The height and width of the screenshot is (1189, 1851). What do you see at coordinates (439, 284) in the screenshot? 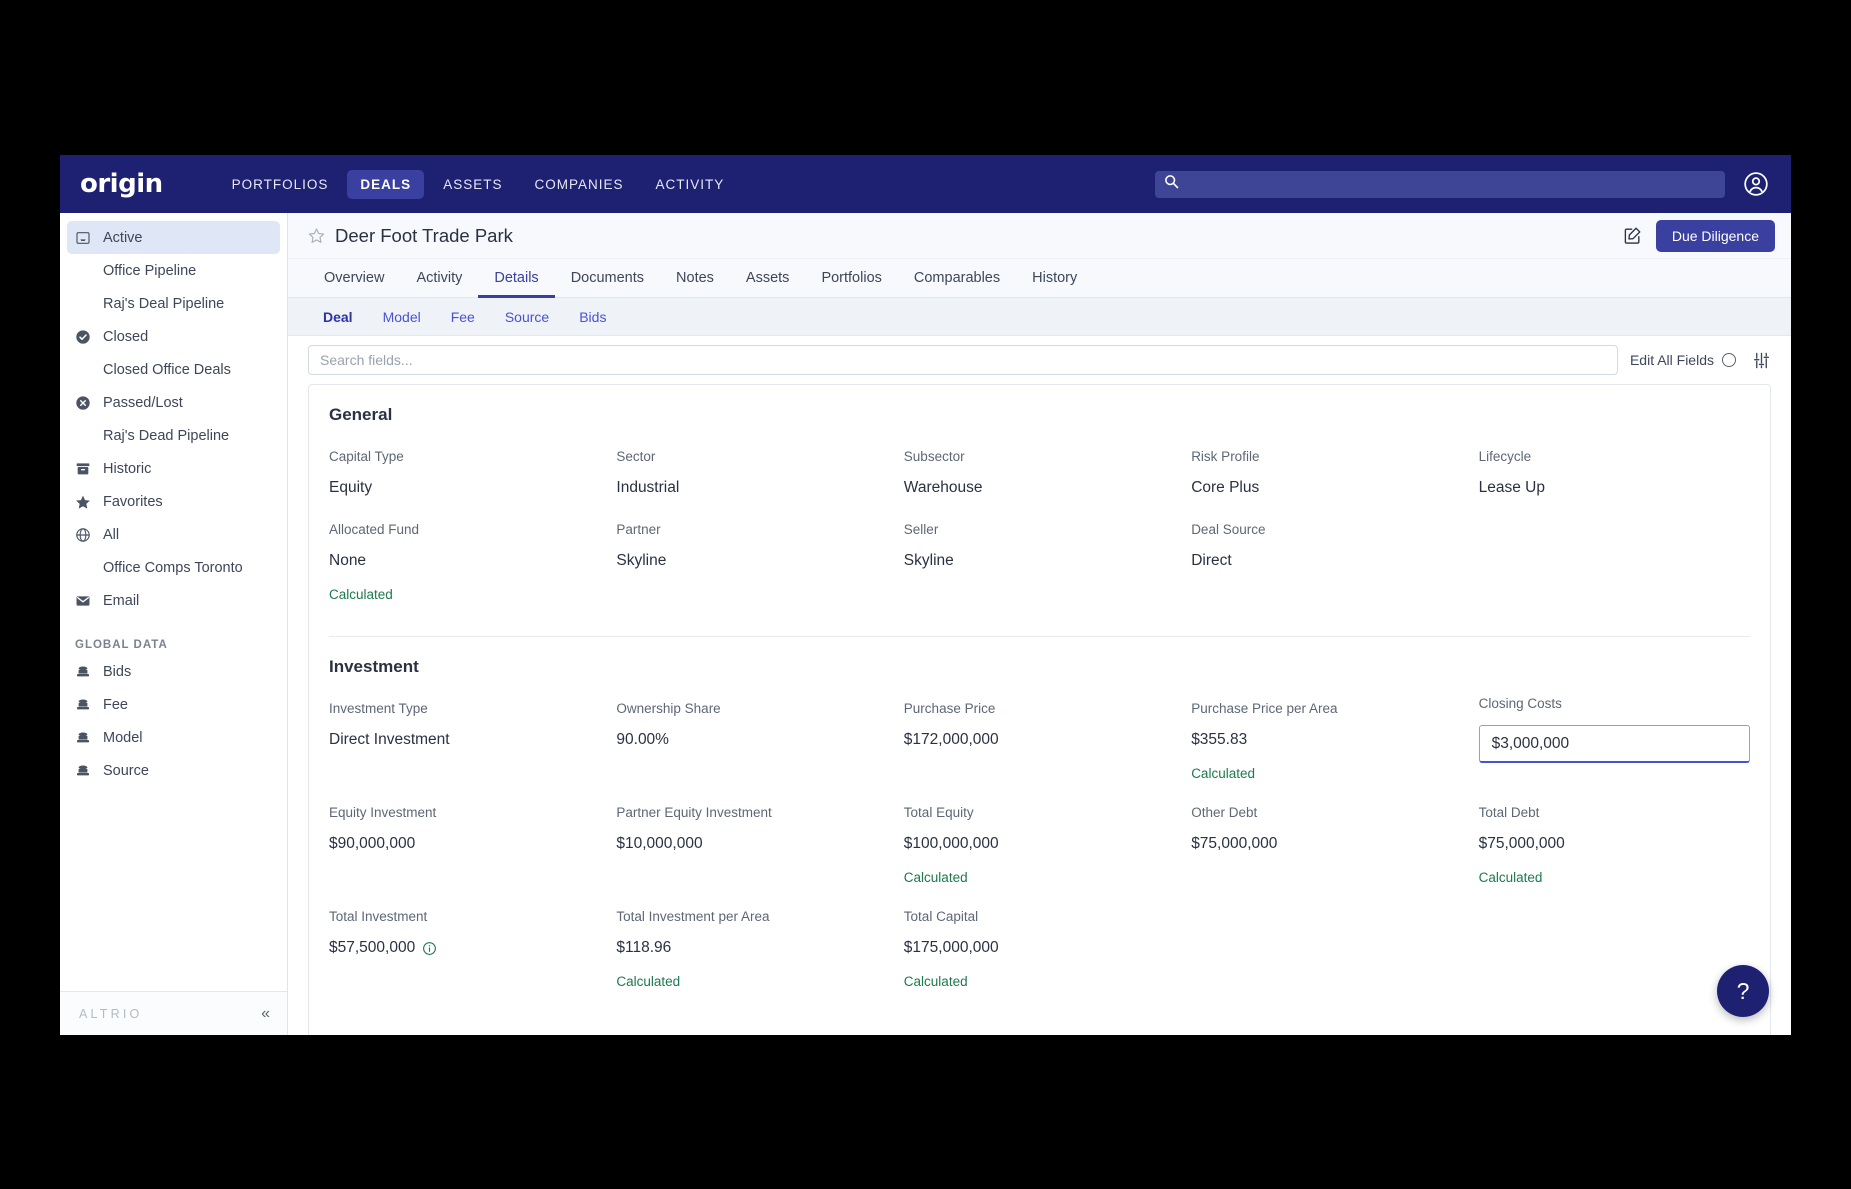
I see `tab-activity: Activity` at bounding box center [439, 284].